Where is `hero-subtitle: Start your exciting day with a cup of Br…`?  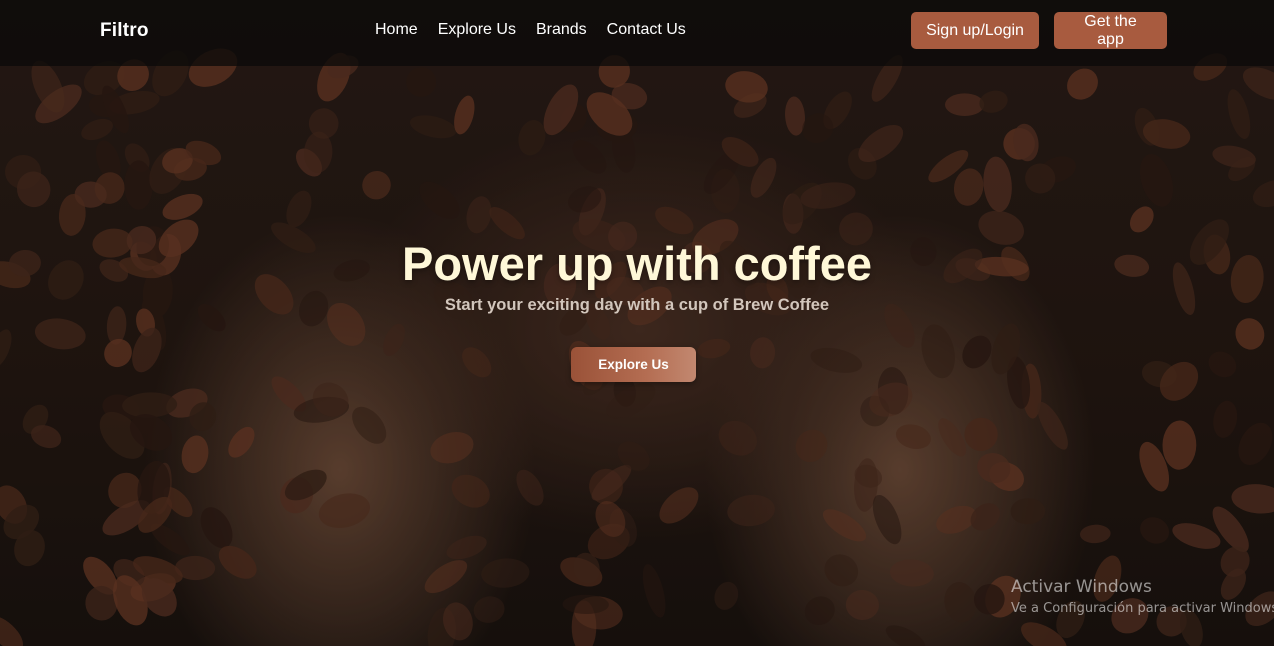 hero-subtitle: Start your exciting day with a cup of Br… is located at coordinates (637, 305).